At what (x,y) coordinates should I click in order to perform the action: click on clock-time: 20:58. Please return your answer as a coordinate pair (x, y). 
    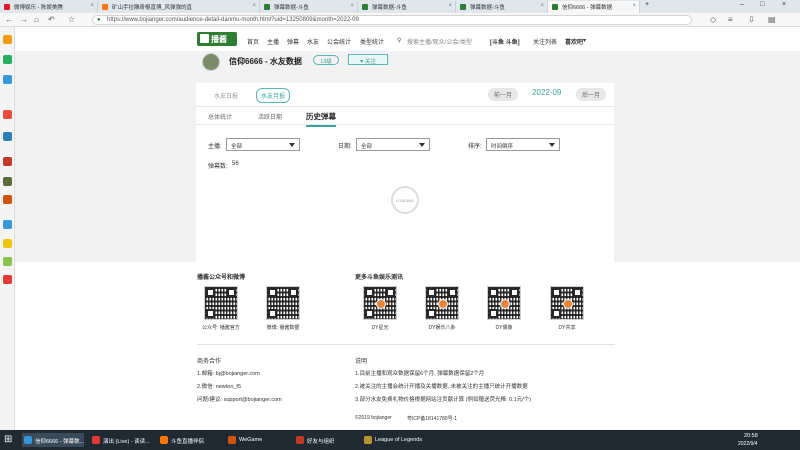
    Looking at the image, I should click on (751, 436).